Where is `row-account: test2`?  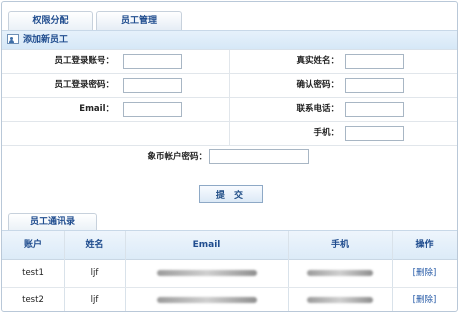
row-account: test2 is located at coordinates (33, 300).